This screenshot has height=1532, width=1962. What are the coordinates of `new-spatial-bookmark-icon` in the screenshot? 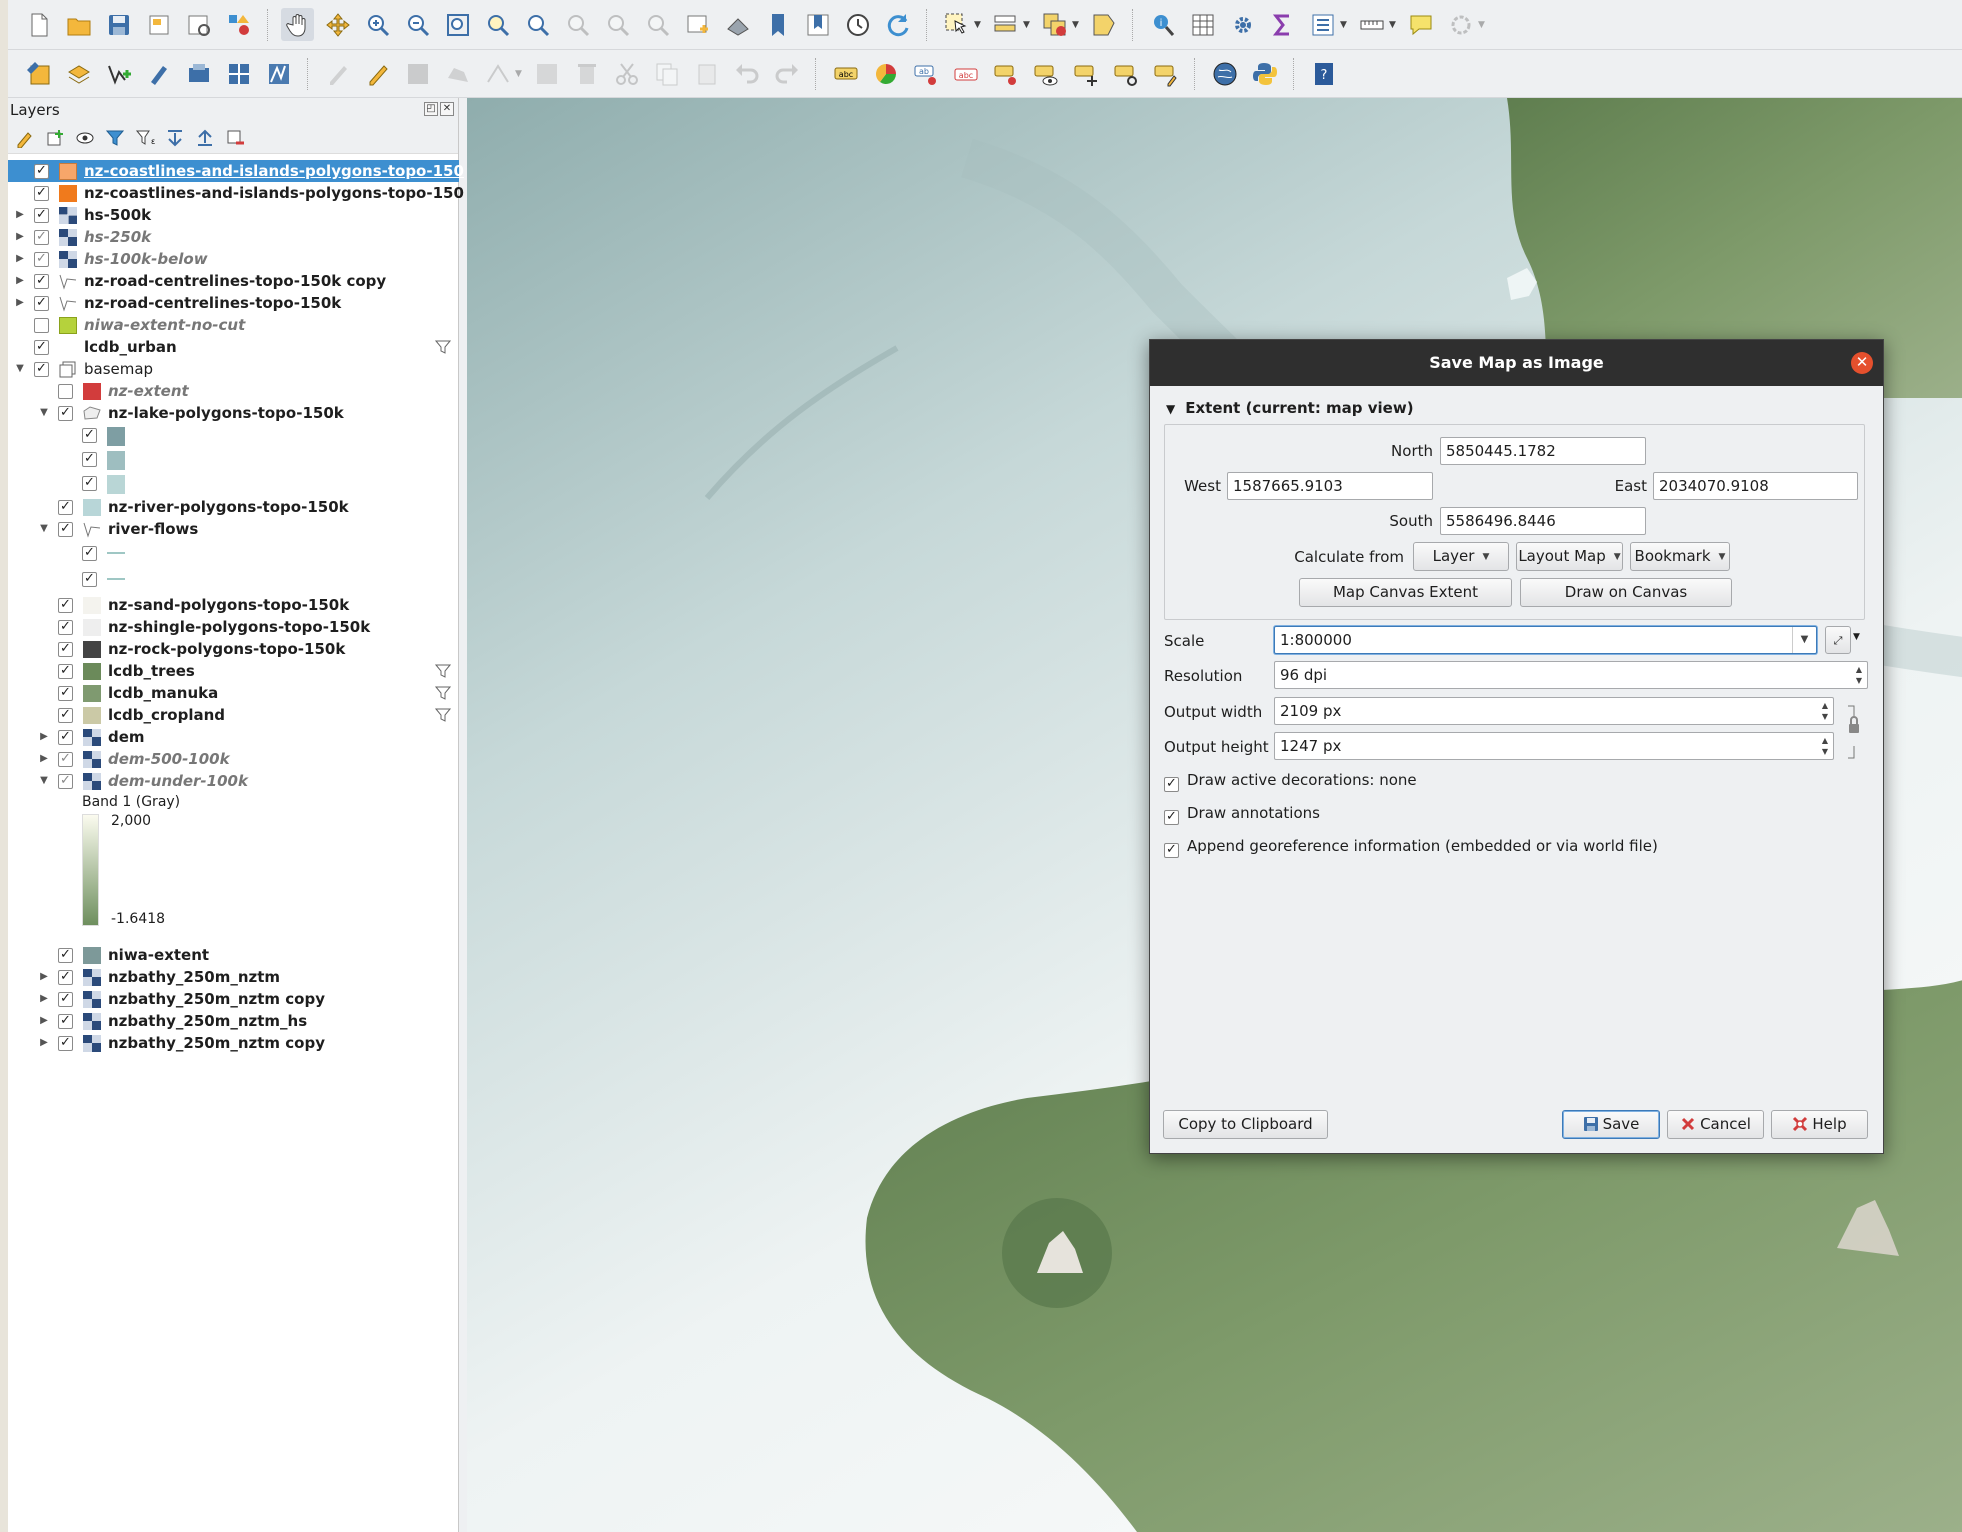 It's located at (777, 24).